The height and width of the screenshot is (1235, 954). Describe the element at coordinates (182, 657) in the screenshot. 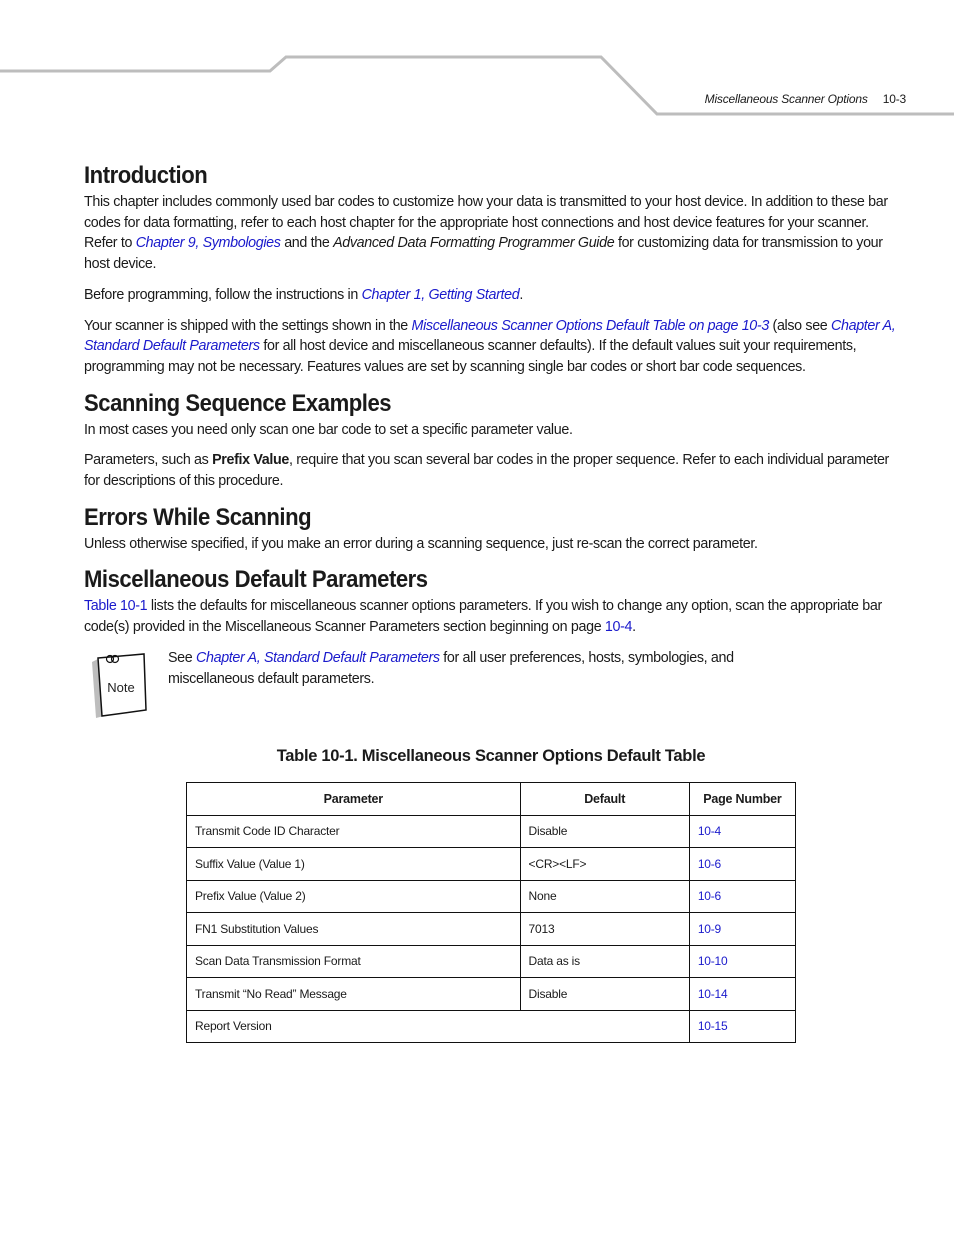

I see `text: See` at that location.